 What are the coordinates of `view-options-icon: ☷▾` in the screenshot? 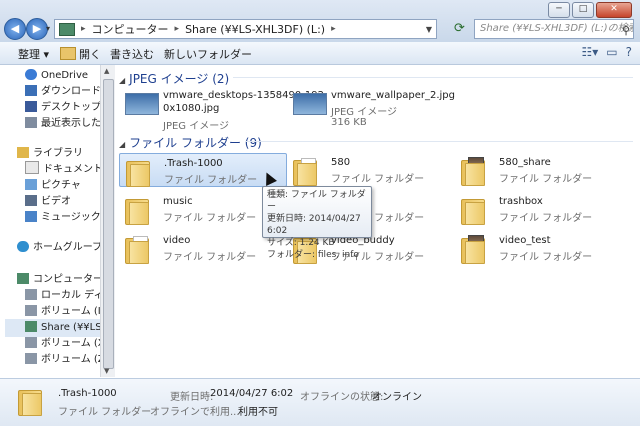 It's located at (590, 52).